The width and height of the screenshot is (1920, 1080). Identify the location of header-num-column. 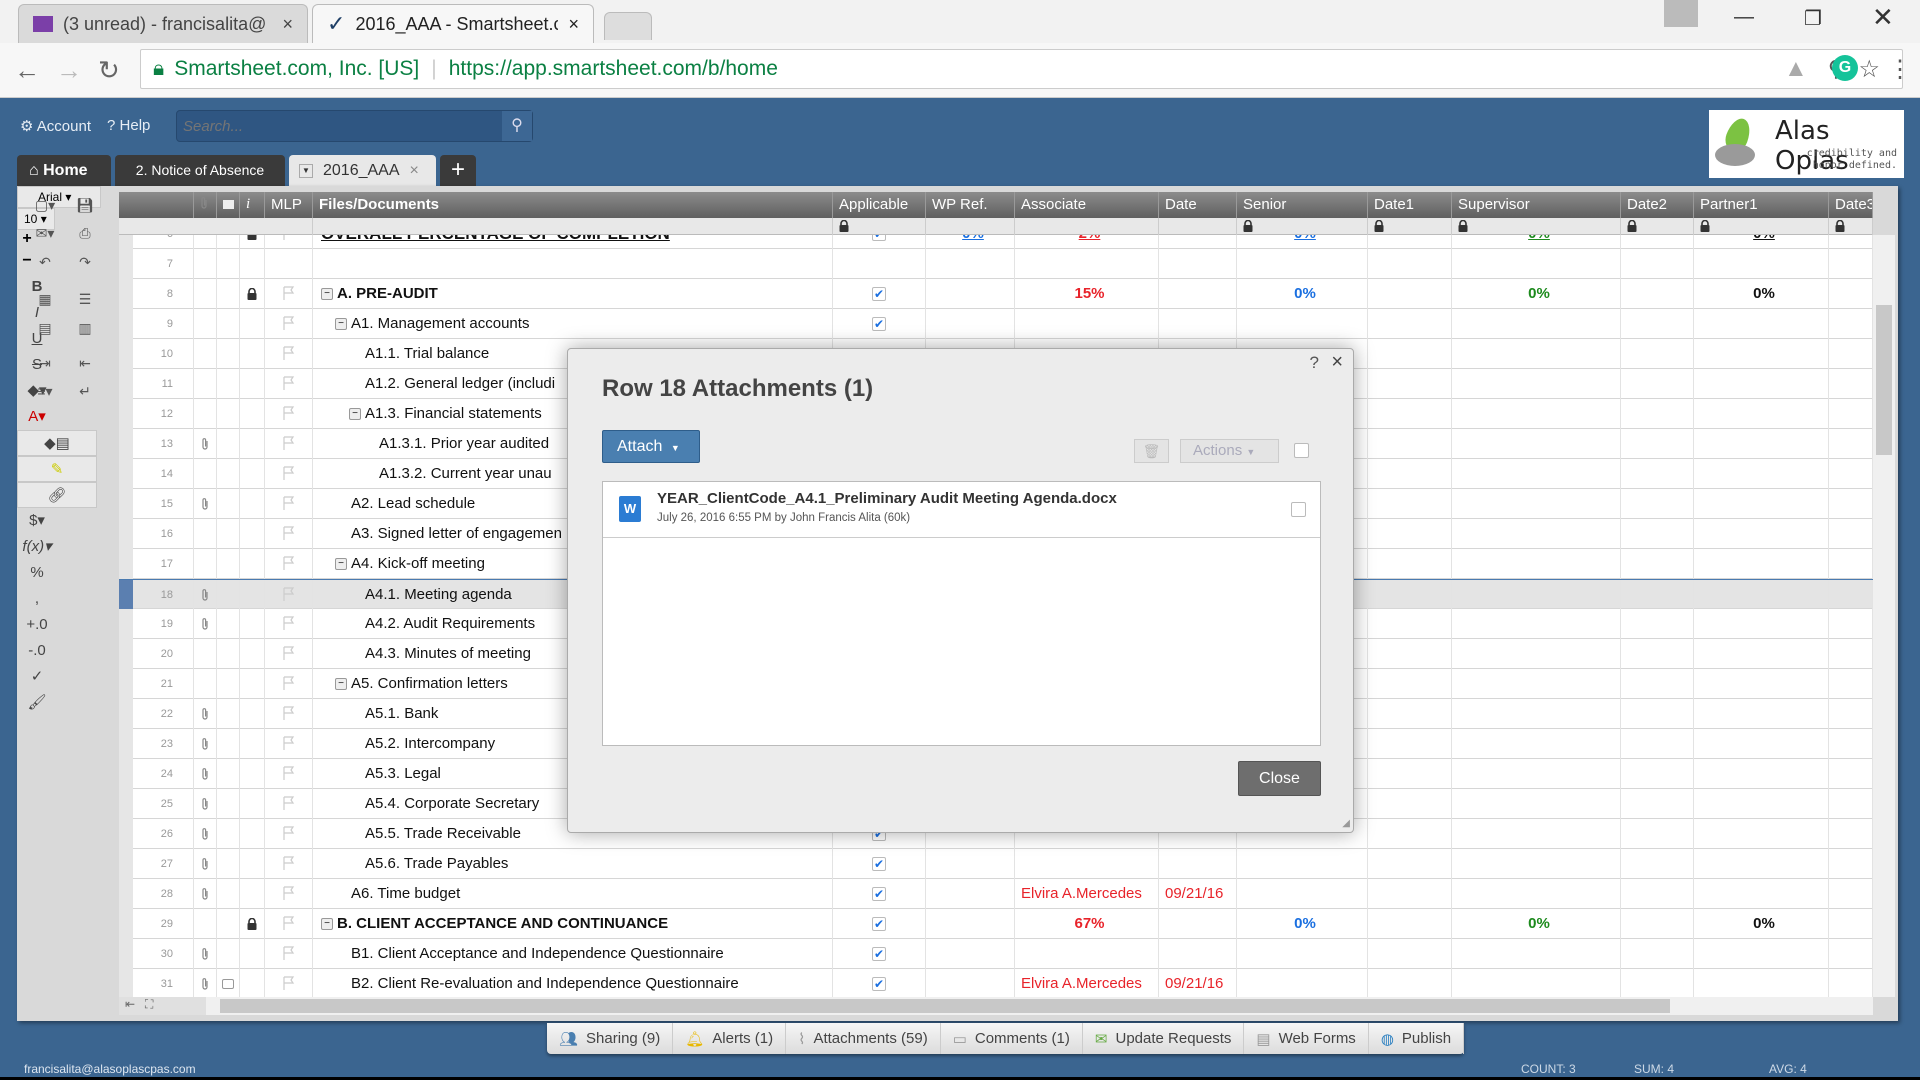
(156, 205).